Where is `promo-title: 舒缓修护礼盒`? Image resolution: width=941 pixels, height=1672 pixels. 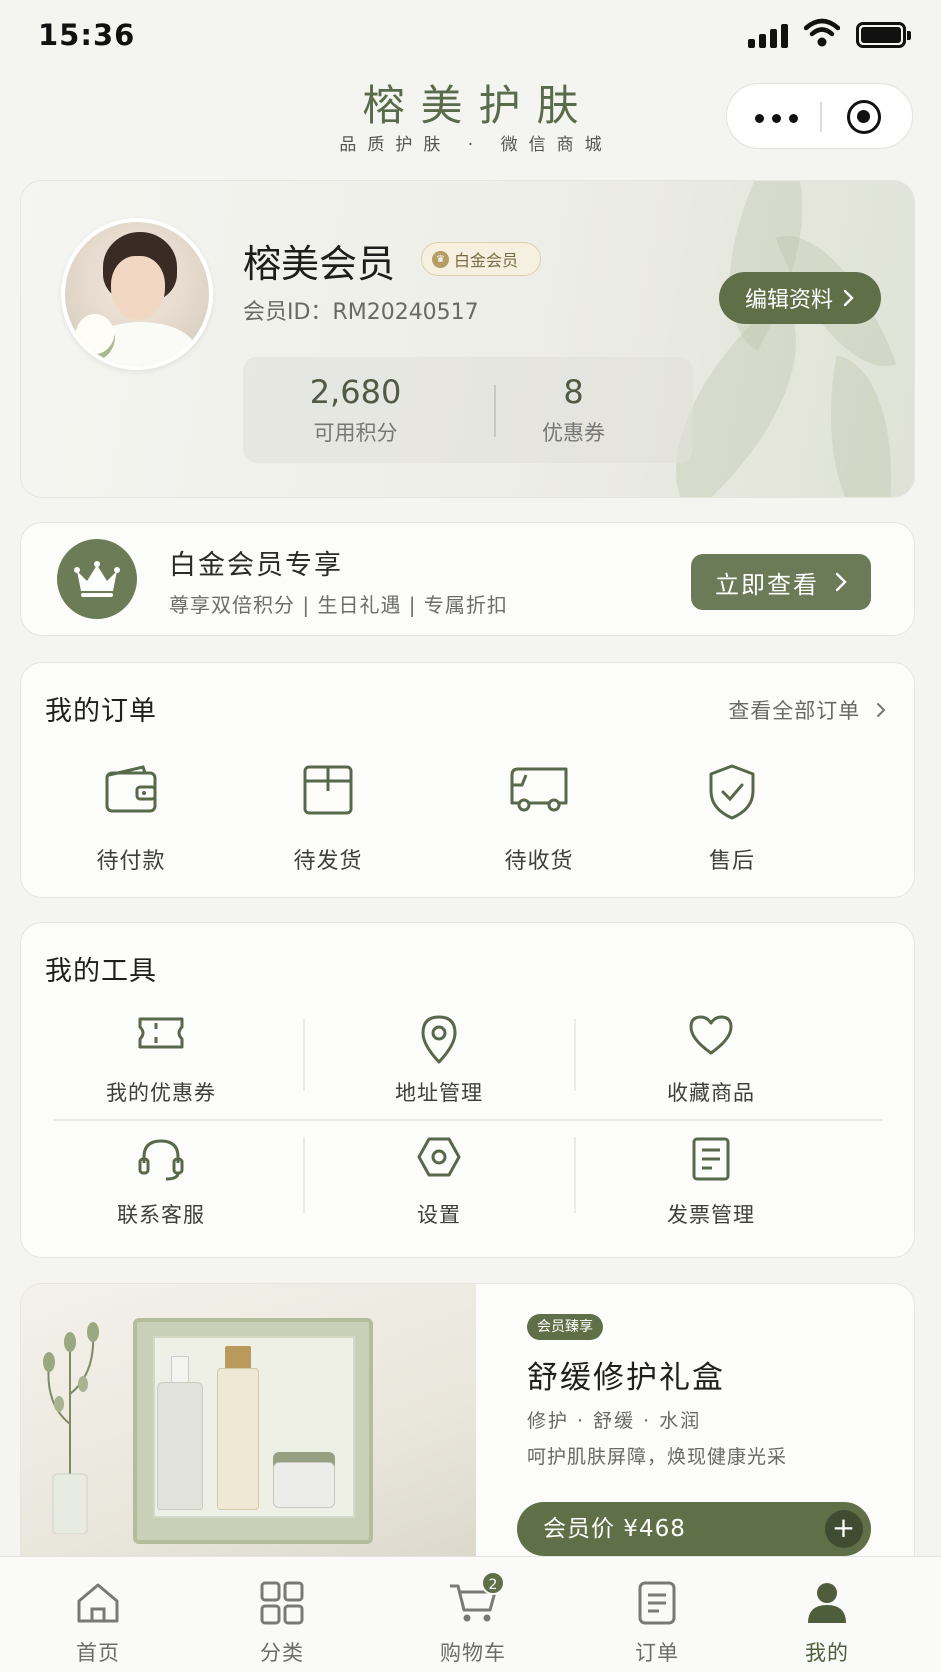
promo-title: 舒缓修护礼盒 is located at coordinates (626, 1378).